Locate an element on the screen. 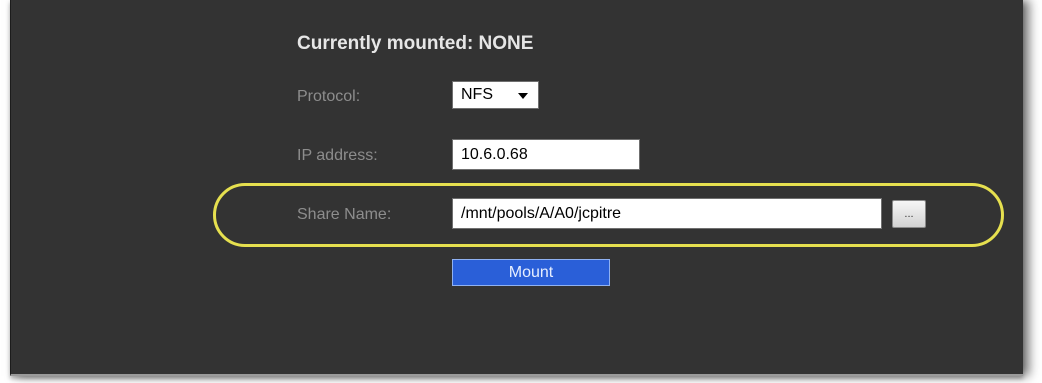 The height and width of the screenshot is (383, 1042). protocol-select: NFS is located at coordinates (495, 95).